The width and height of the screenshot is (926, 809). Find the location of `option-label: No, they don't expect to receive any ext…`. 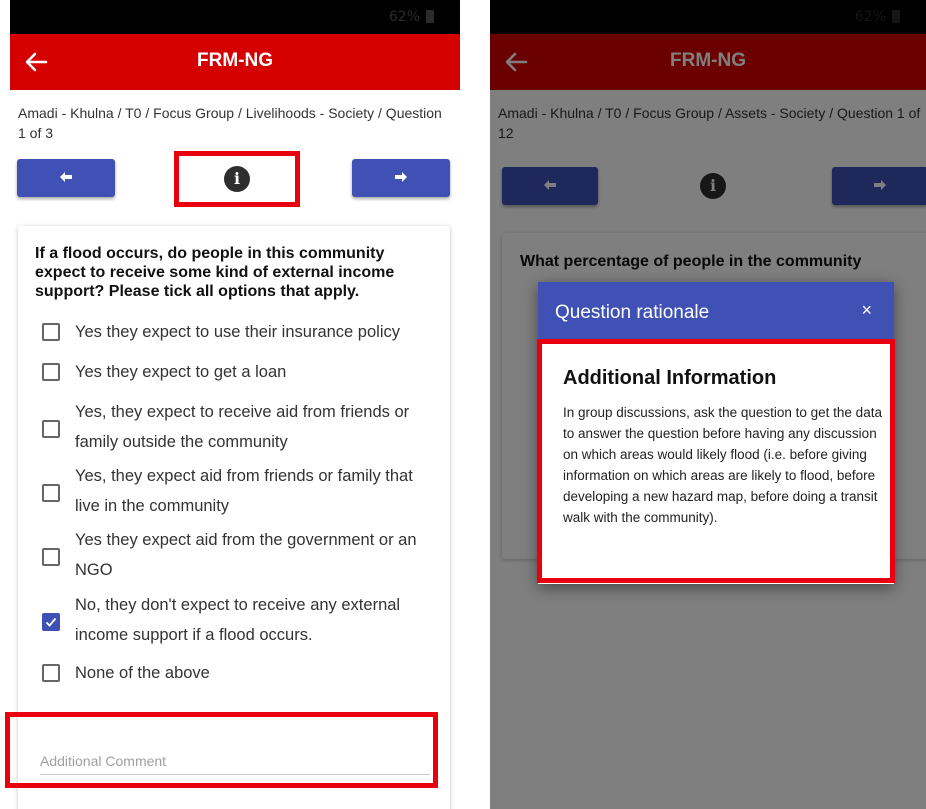

option-label: No, they don't expect to receive any ext… is located at coordinates (238, 620).